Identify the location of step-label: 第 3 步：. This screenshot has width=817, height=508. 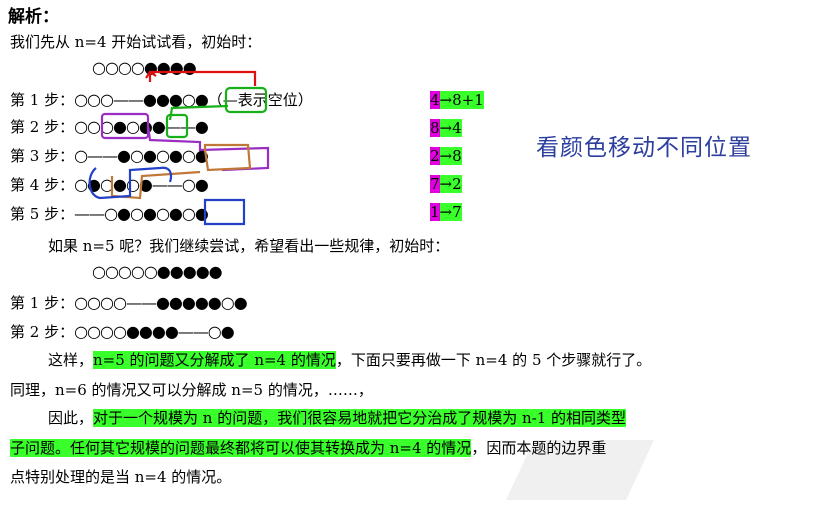
(42, 156).